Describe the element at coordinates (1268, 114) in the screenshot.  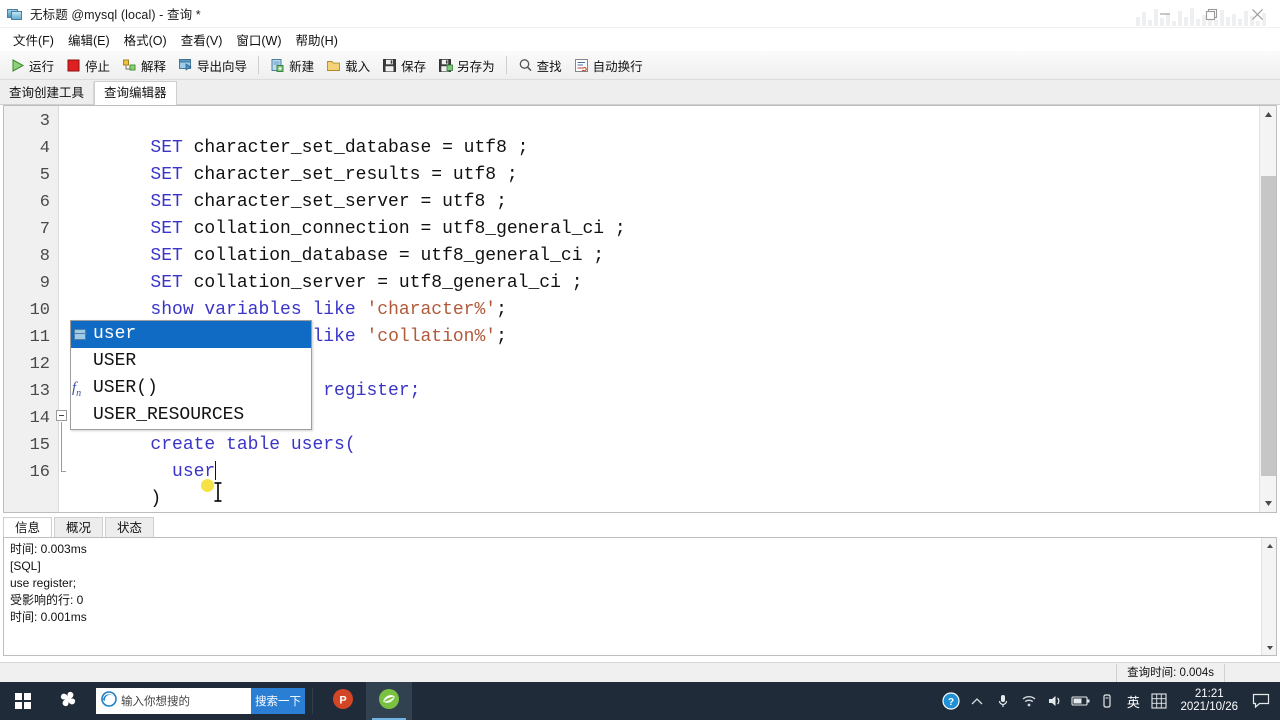
I see `scroll-up-arrow` at that location.